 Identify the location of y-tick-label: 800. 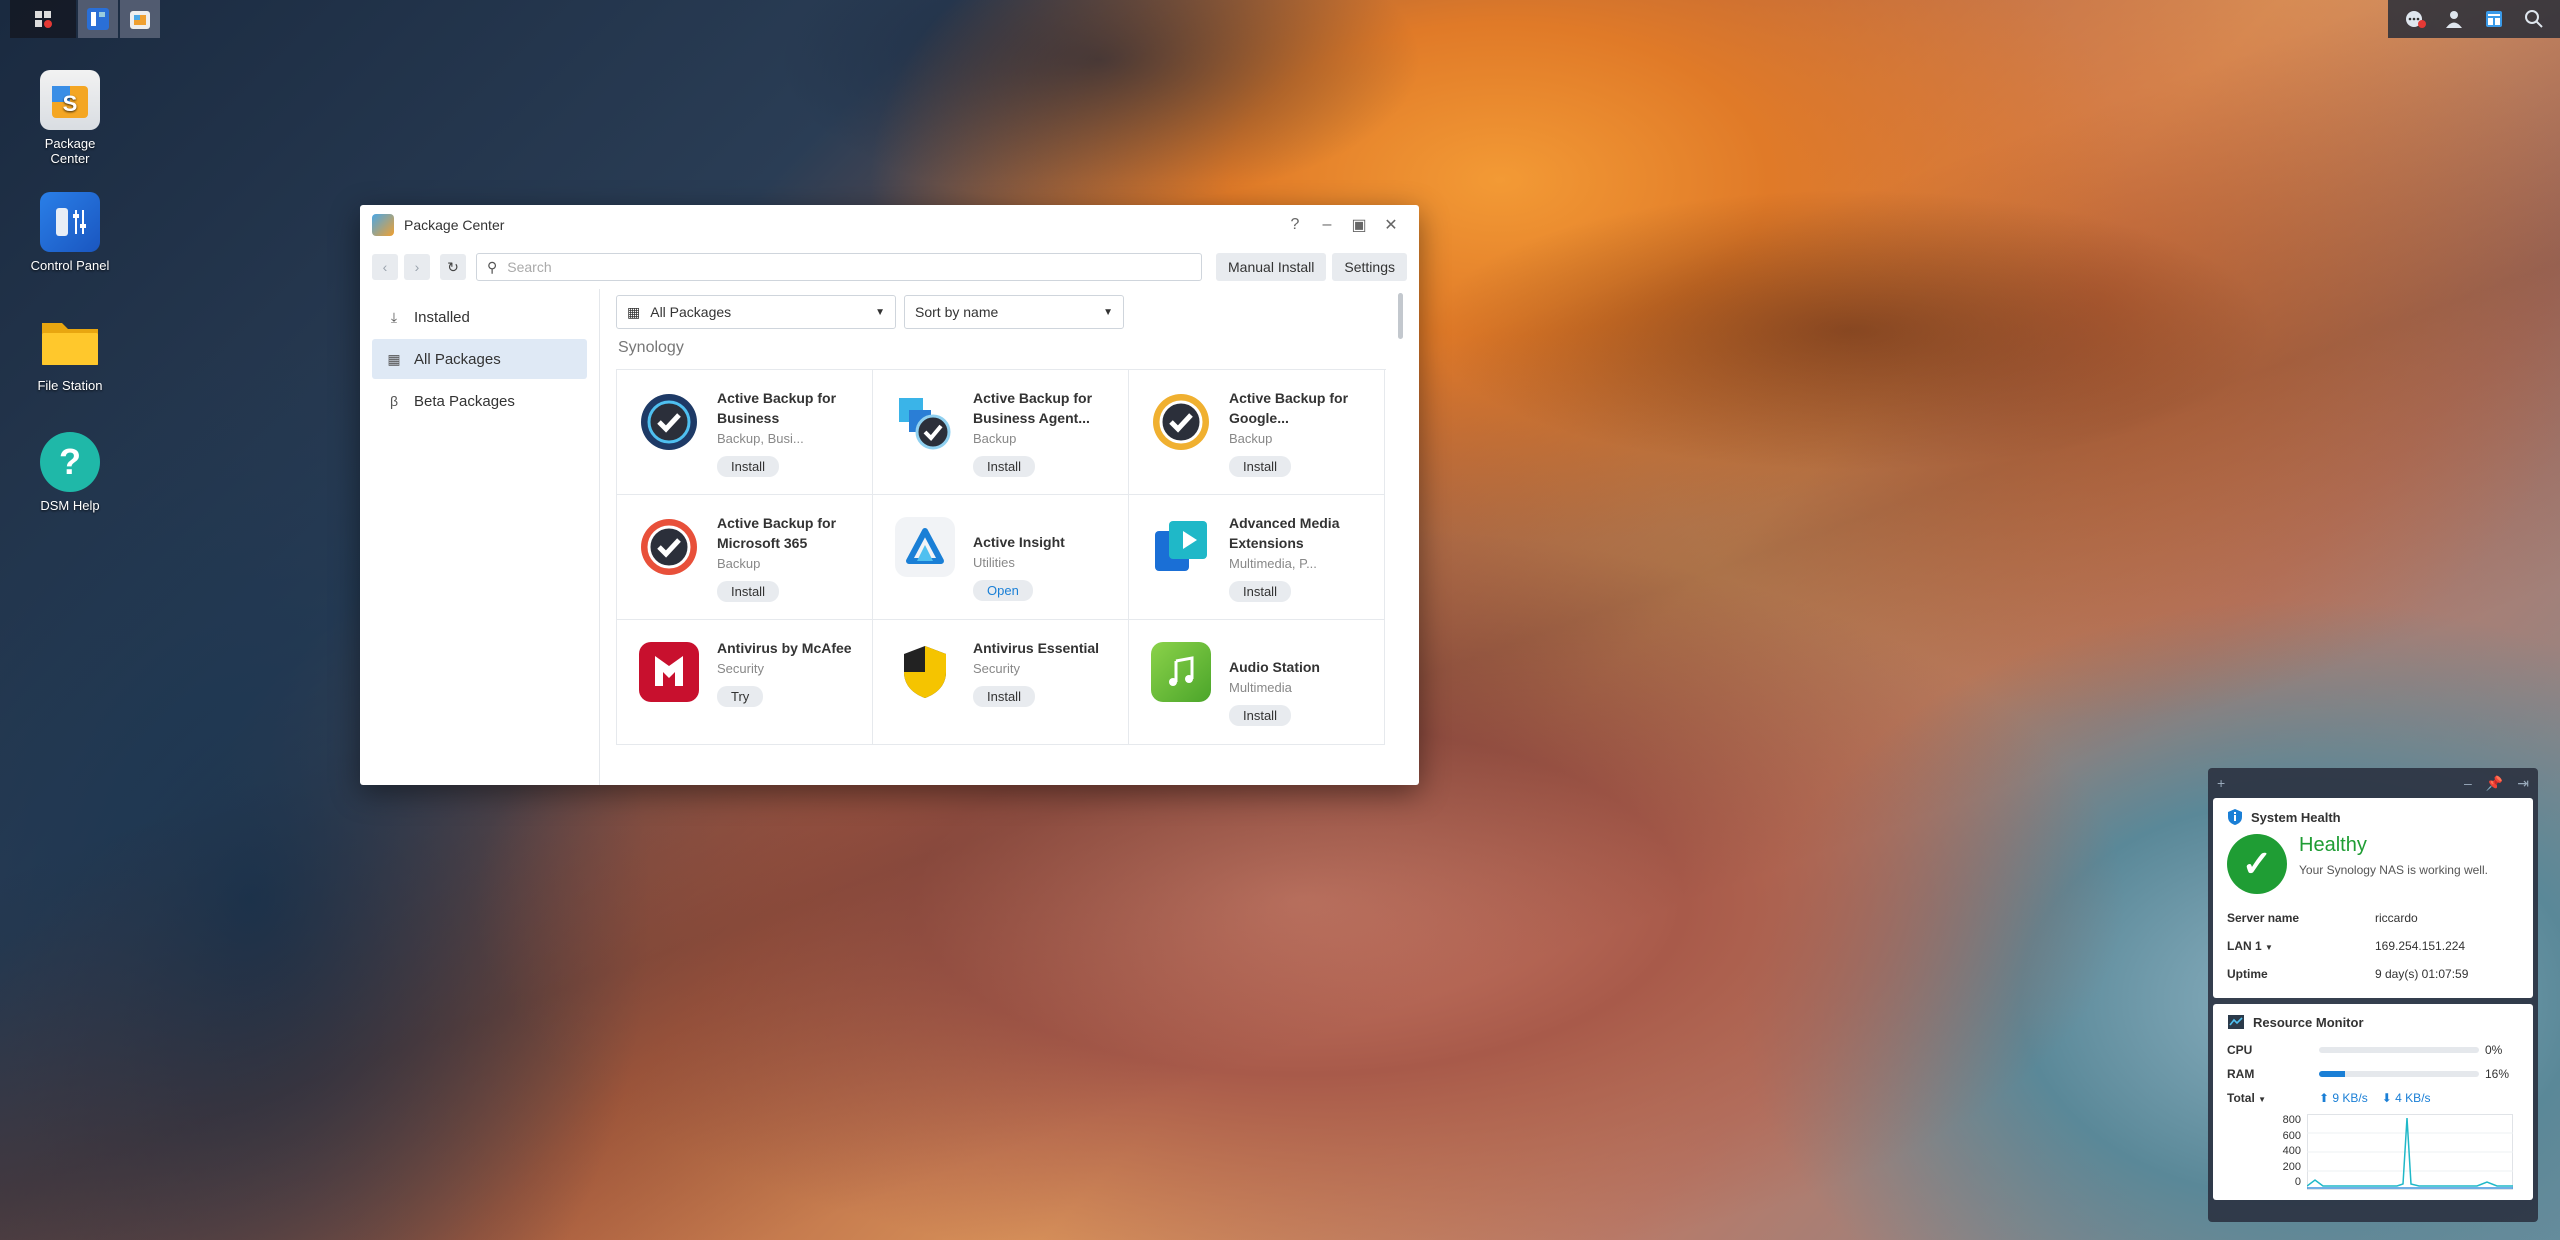
(2291, 1120).